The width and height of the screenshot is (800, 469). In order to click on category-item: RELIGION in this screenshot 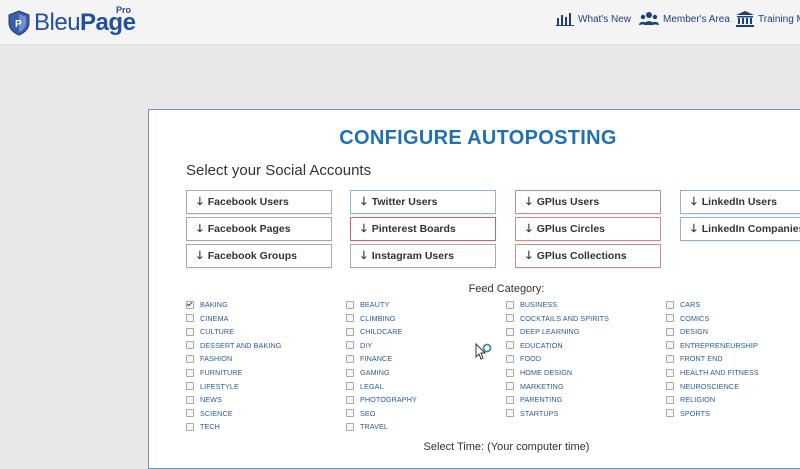, I will do `click(690, 399)`.